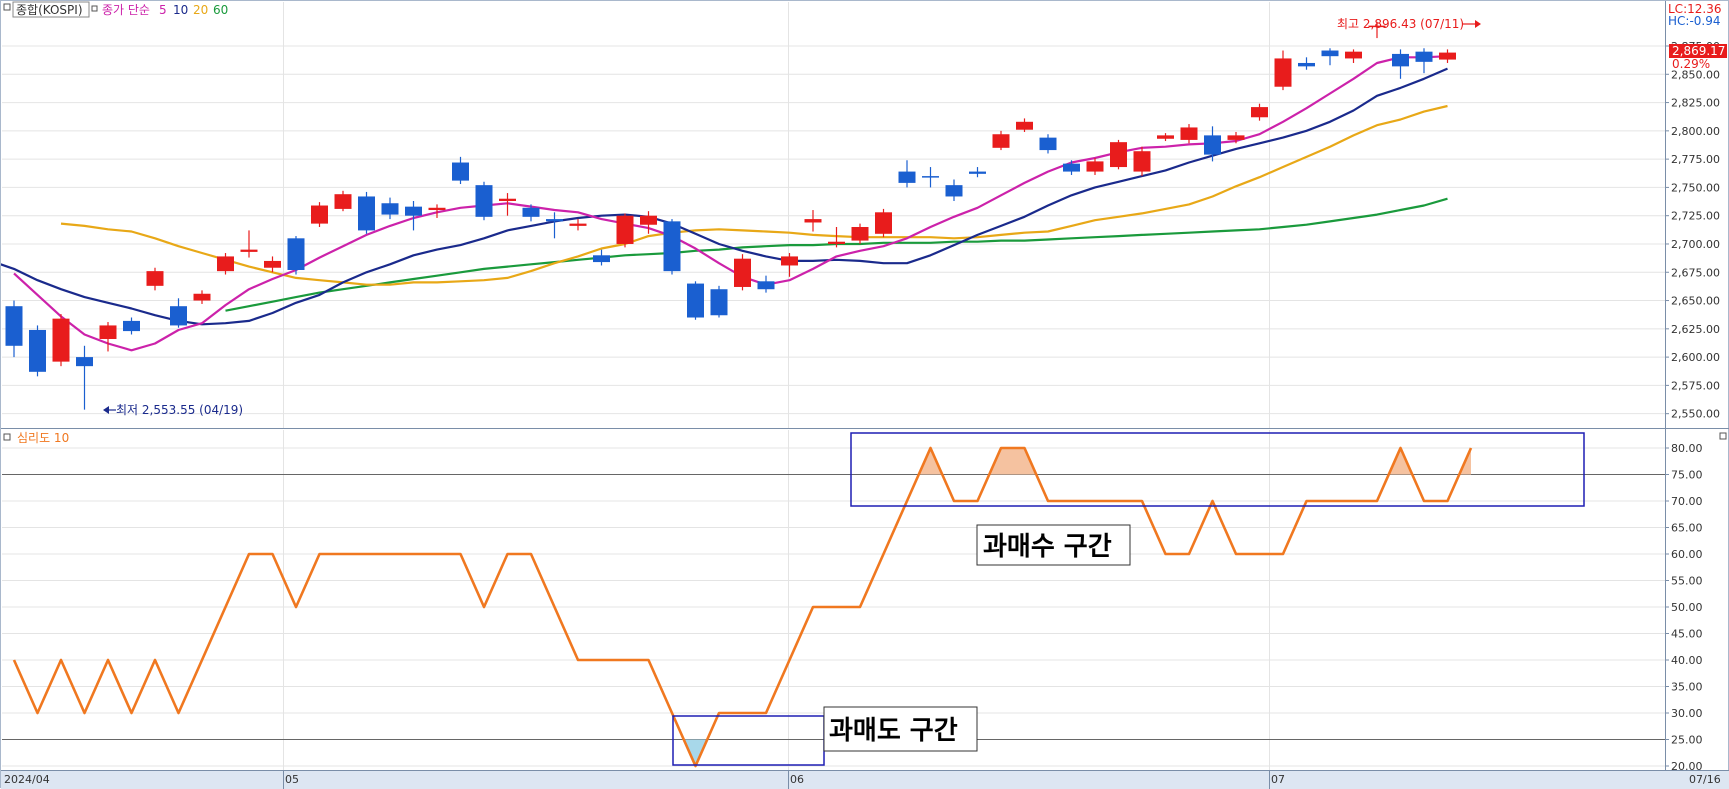 The height and width of the screenshot is (789, 1729). Describe the element at coordinates (1695, 103) in the screenshot. I see `price-tick-label: 2,825.00` at that location.